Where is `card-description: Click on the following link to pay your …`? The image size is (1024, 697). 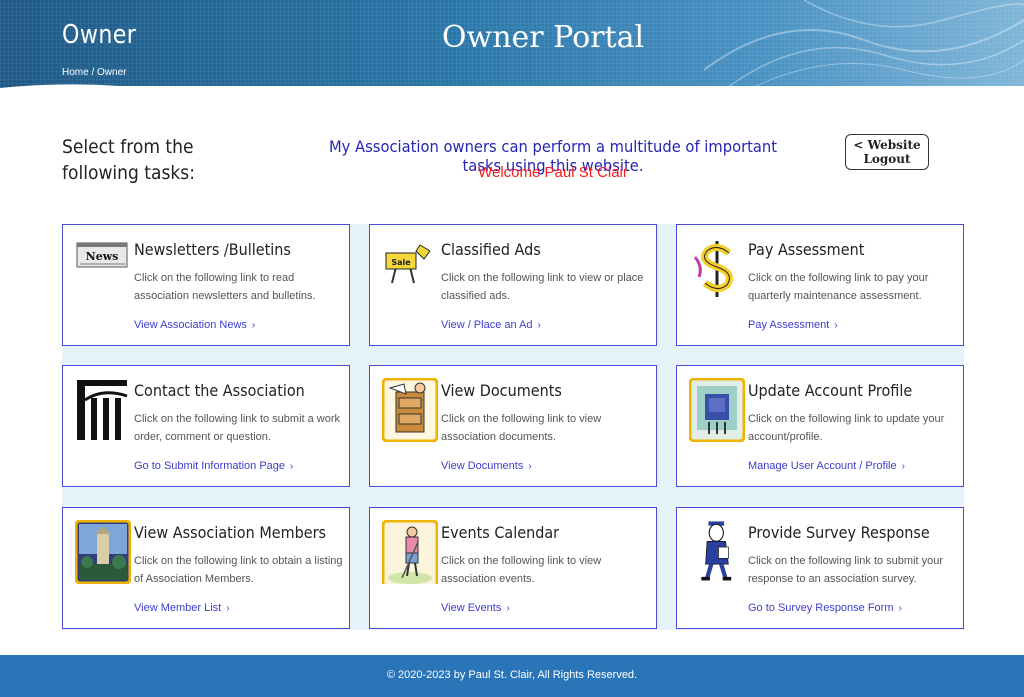 card-description: Click on the following link to pay your … is located at coordinates (838, 287).